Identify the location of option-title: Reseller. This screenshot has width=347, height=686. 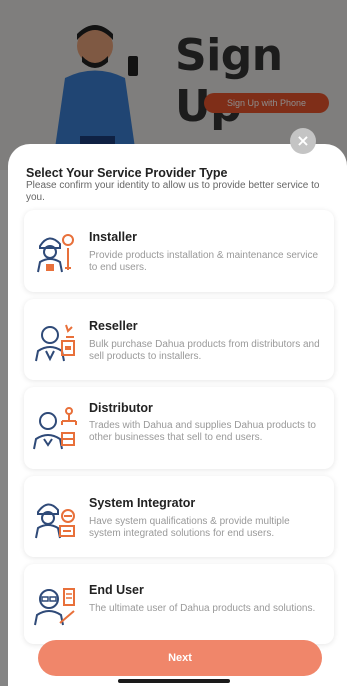
(113, 326).